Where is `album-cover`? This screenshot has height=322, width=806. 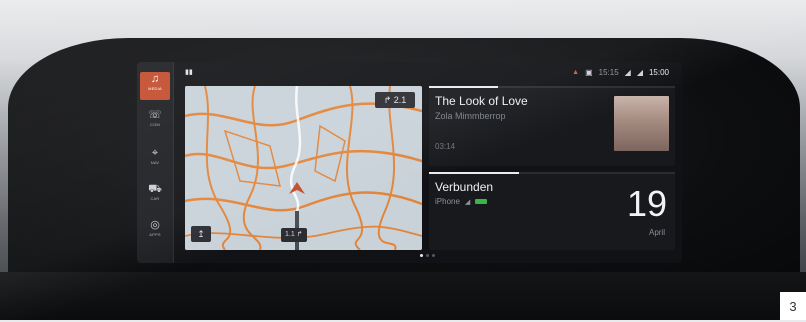
album-cover is located at coordinates (641, 123).